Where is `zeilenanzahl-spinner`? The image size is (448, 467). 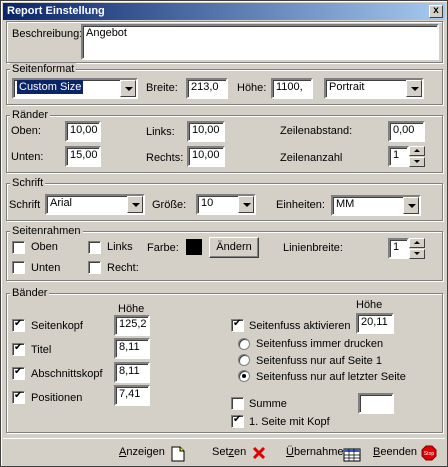 zeilenanzahl-spinner is located at coordinates (417, 156).